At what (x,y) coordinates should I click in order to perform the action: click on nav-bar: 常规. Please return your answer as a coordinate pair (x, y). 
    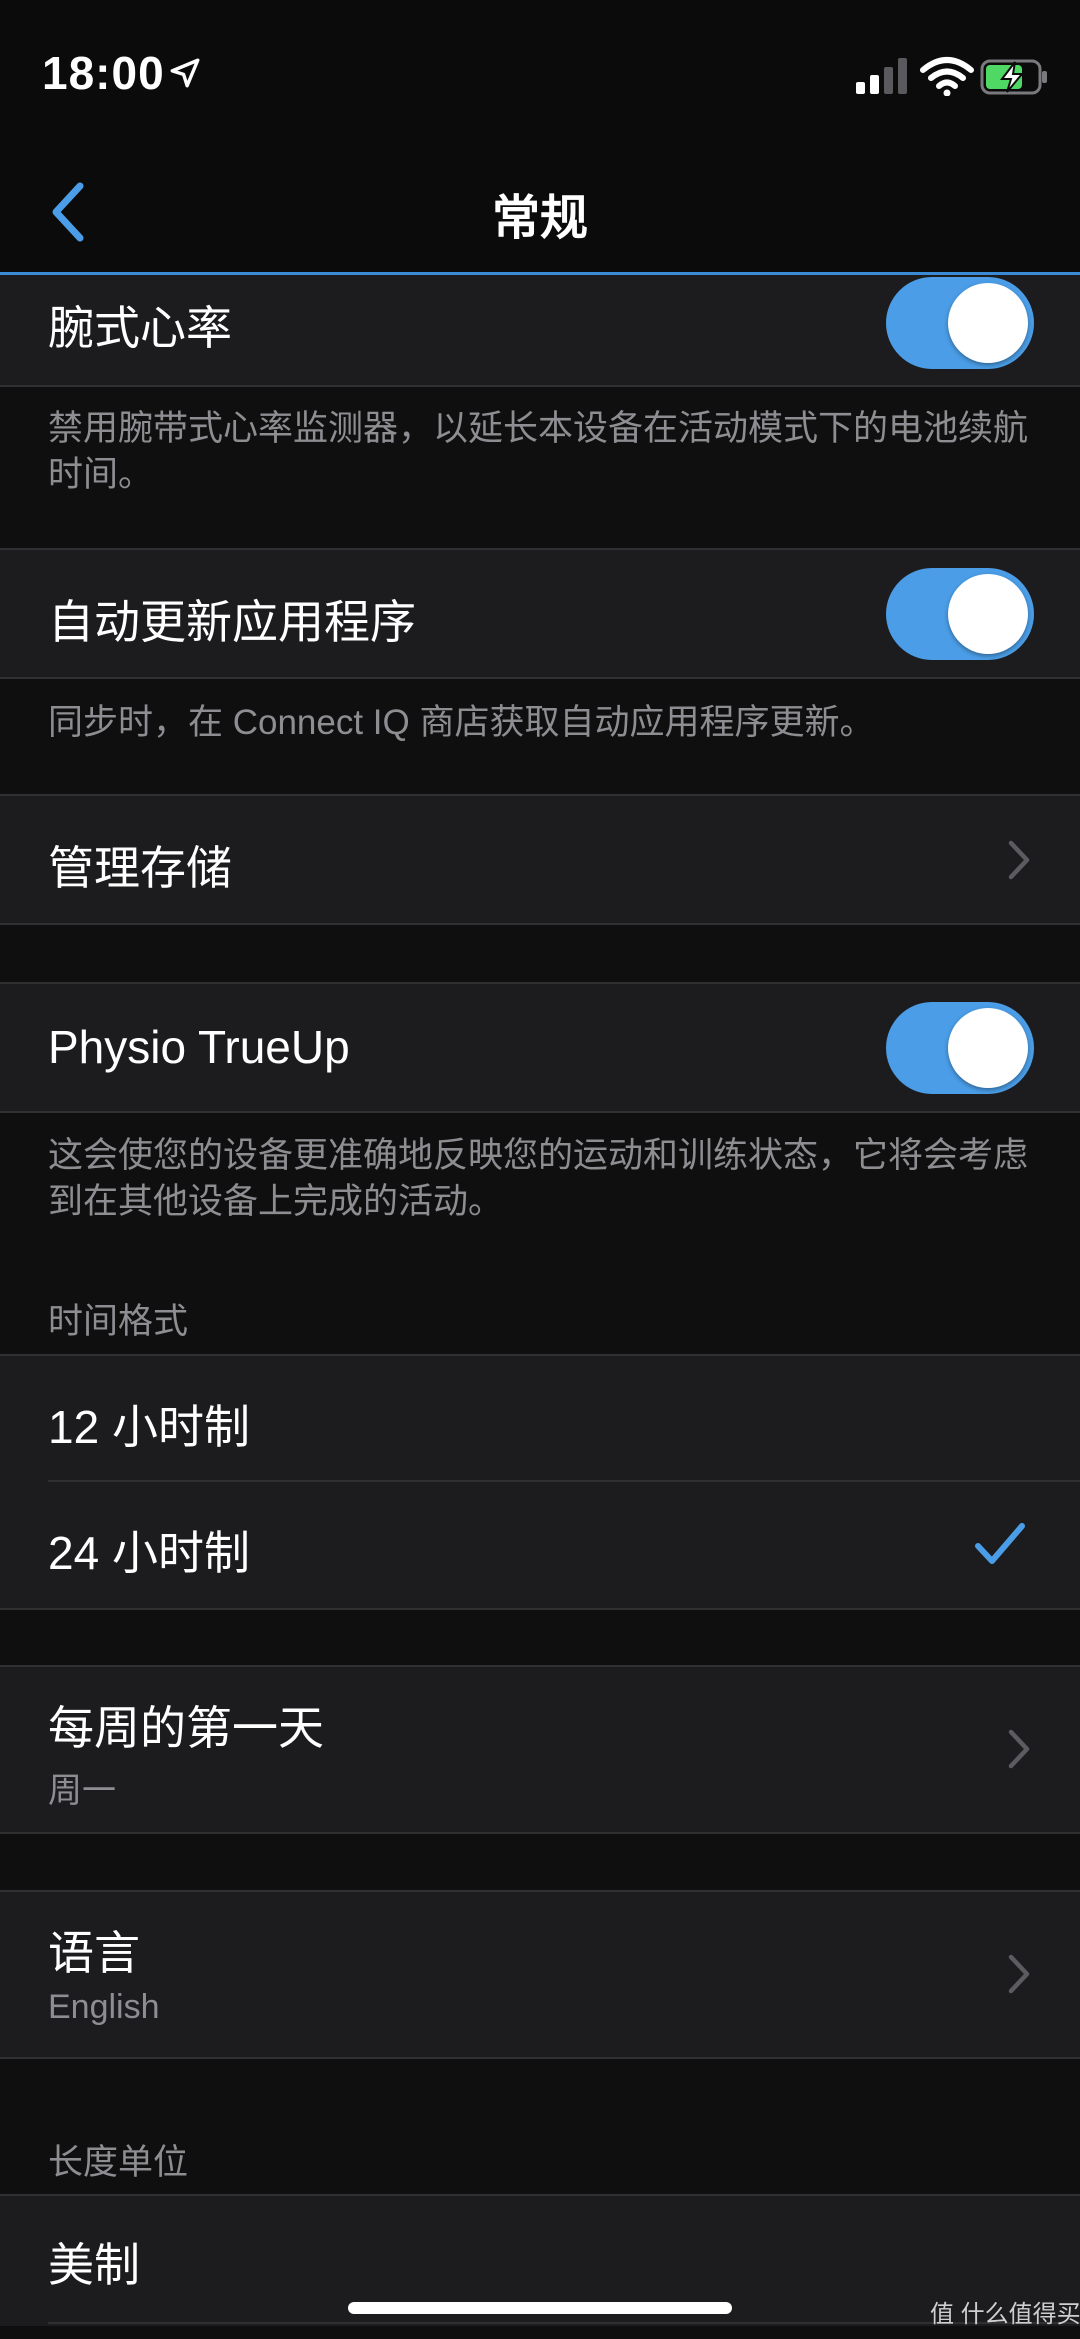
    Looking at the image, I should click on (540, 217).